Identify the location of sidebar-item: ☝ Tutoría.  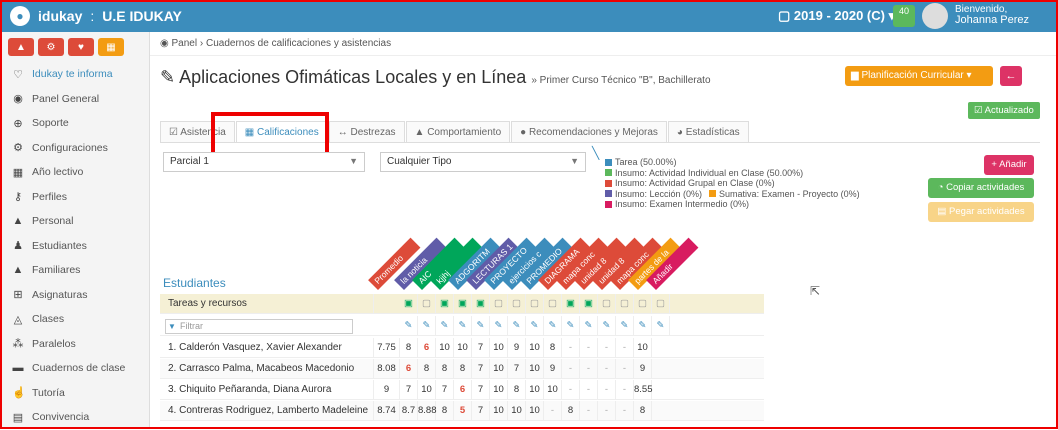
(74, 393).